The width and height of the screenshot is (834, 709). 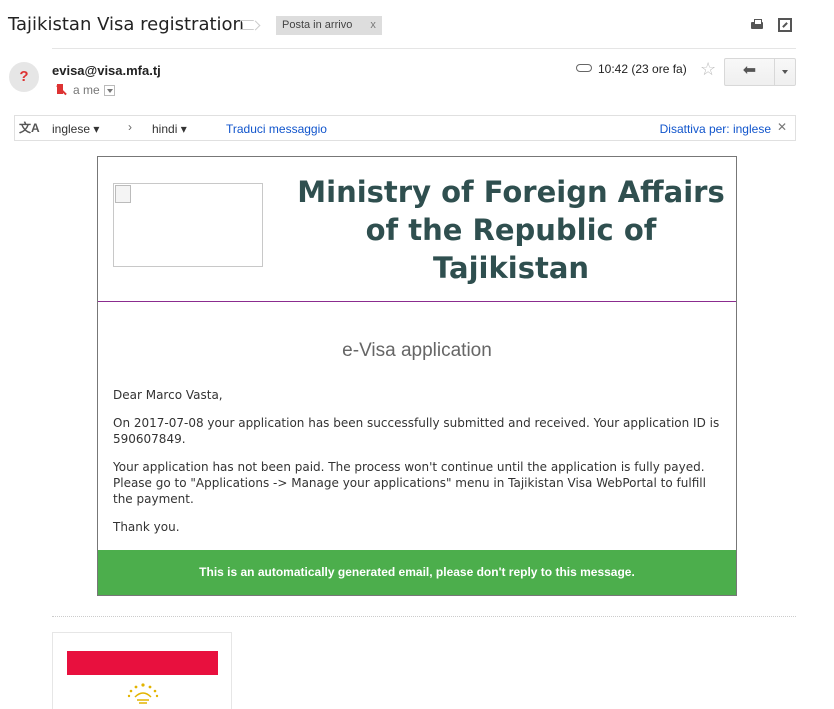 I want to click on sender-address: evisa@visa.mfa.tj, so click(x=106, y=70).